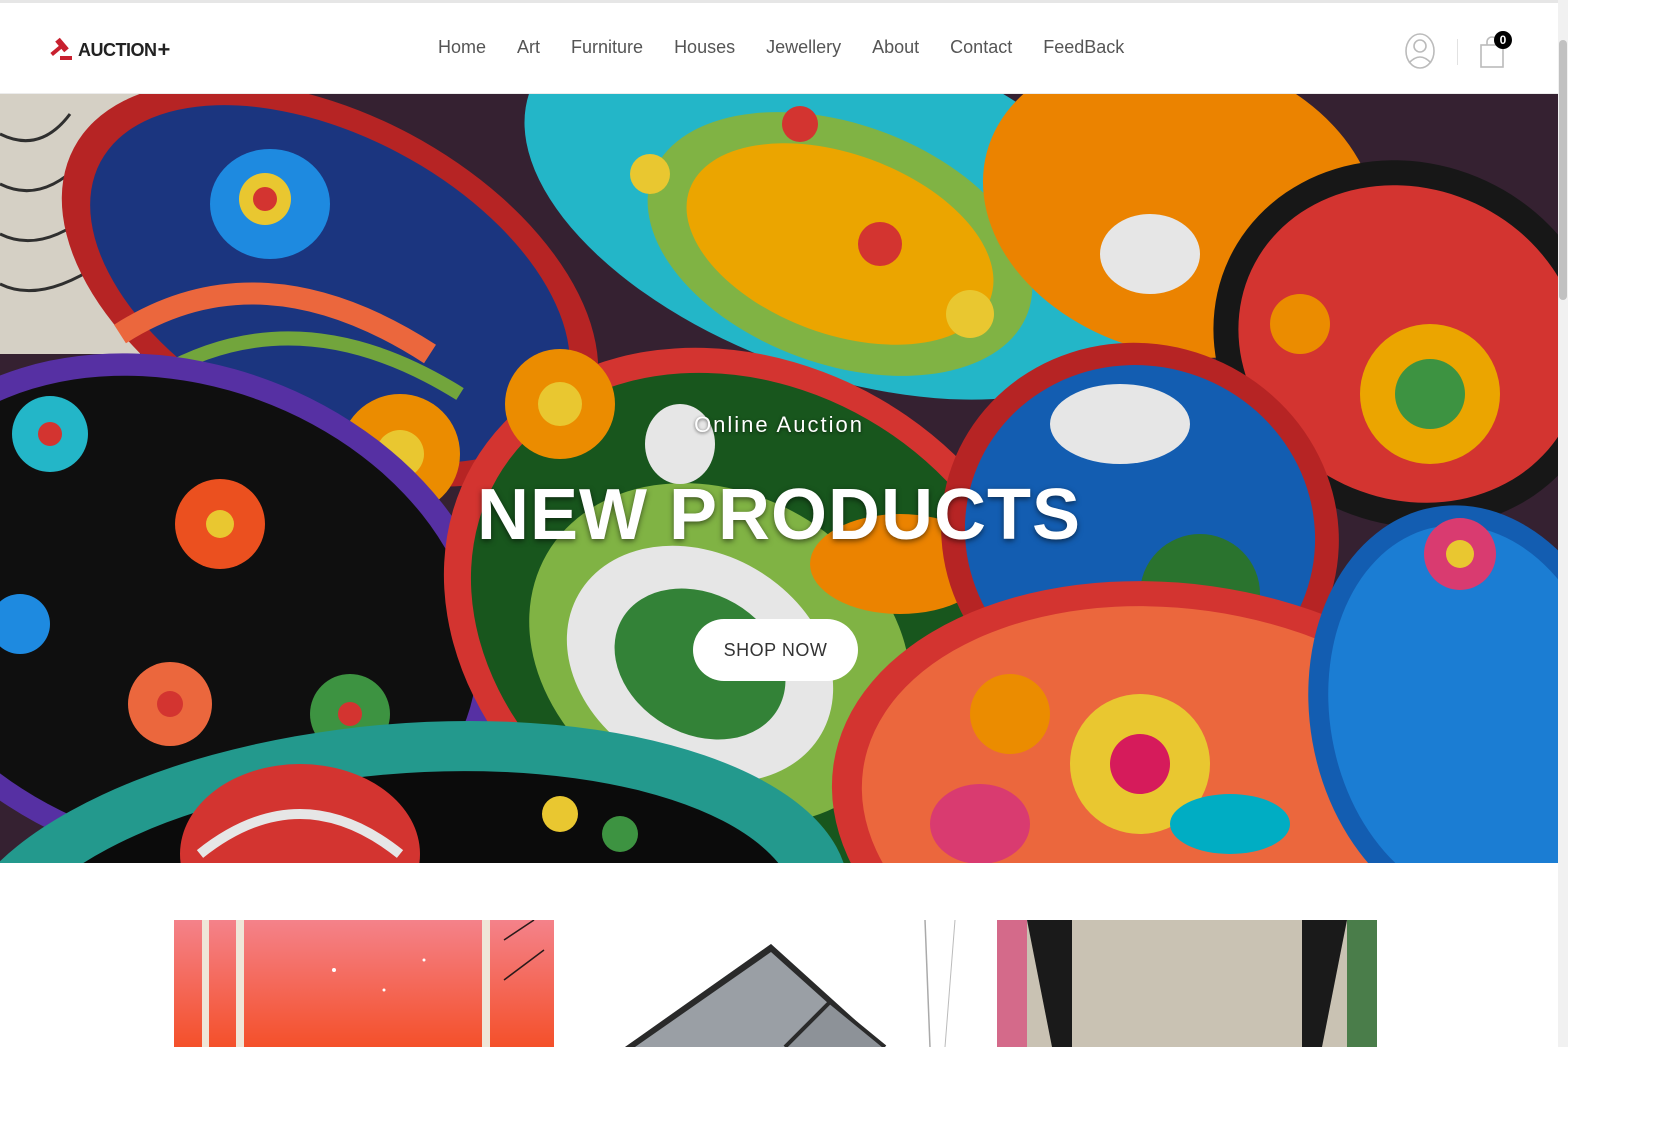  I want to click on nav-jewellery: Jewellery, so click(803, 47).